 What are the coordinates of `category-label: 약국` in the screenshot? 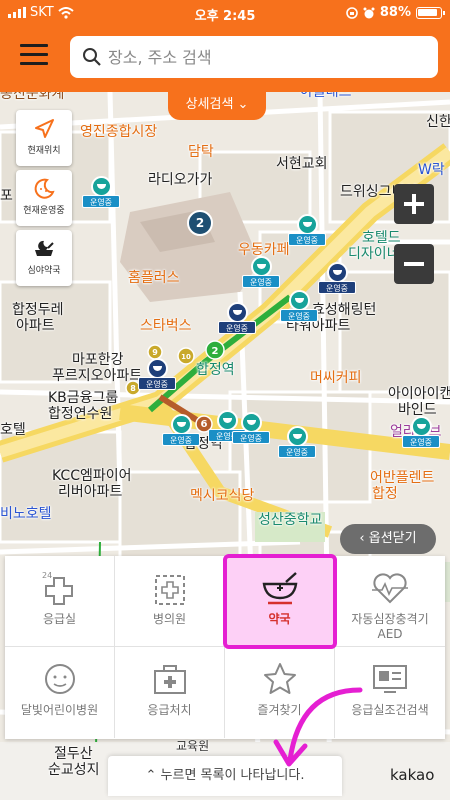 It's located at (279, 619).